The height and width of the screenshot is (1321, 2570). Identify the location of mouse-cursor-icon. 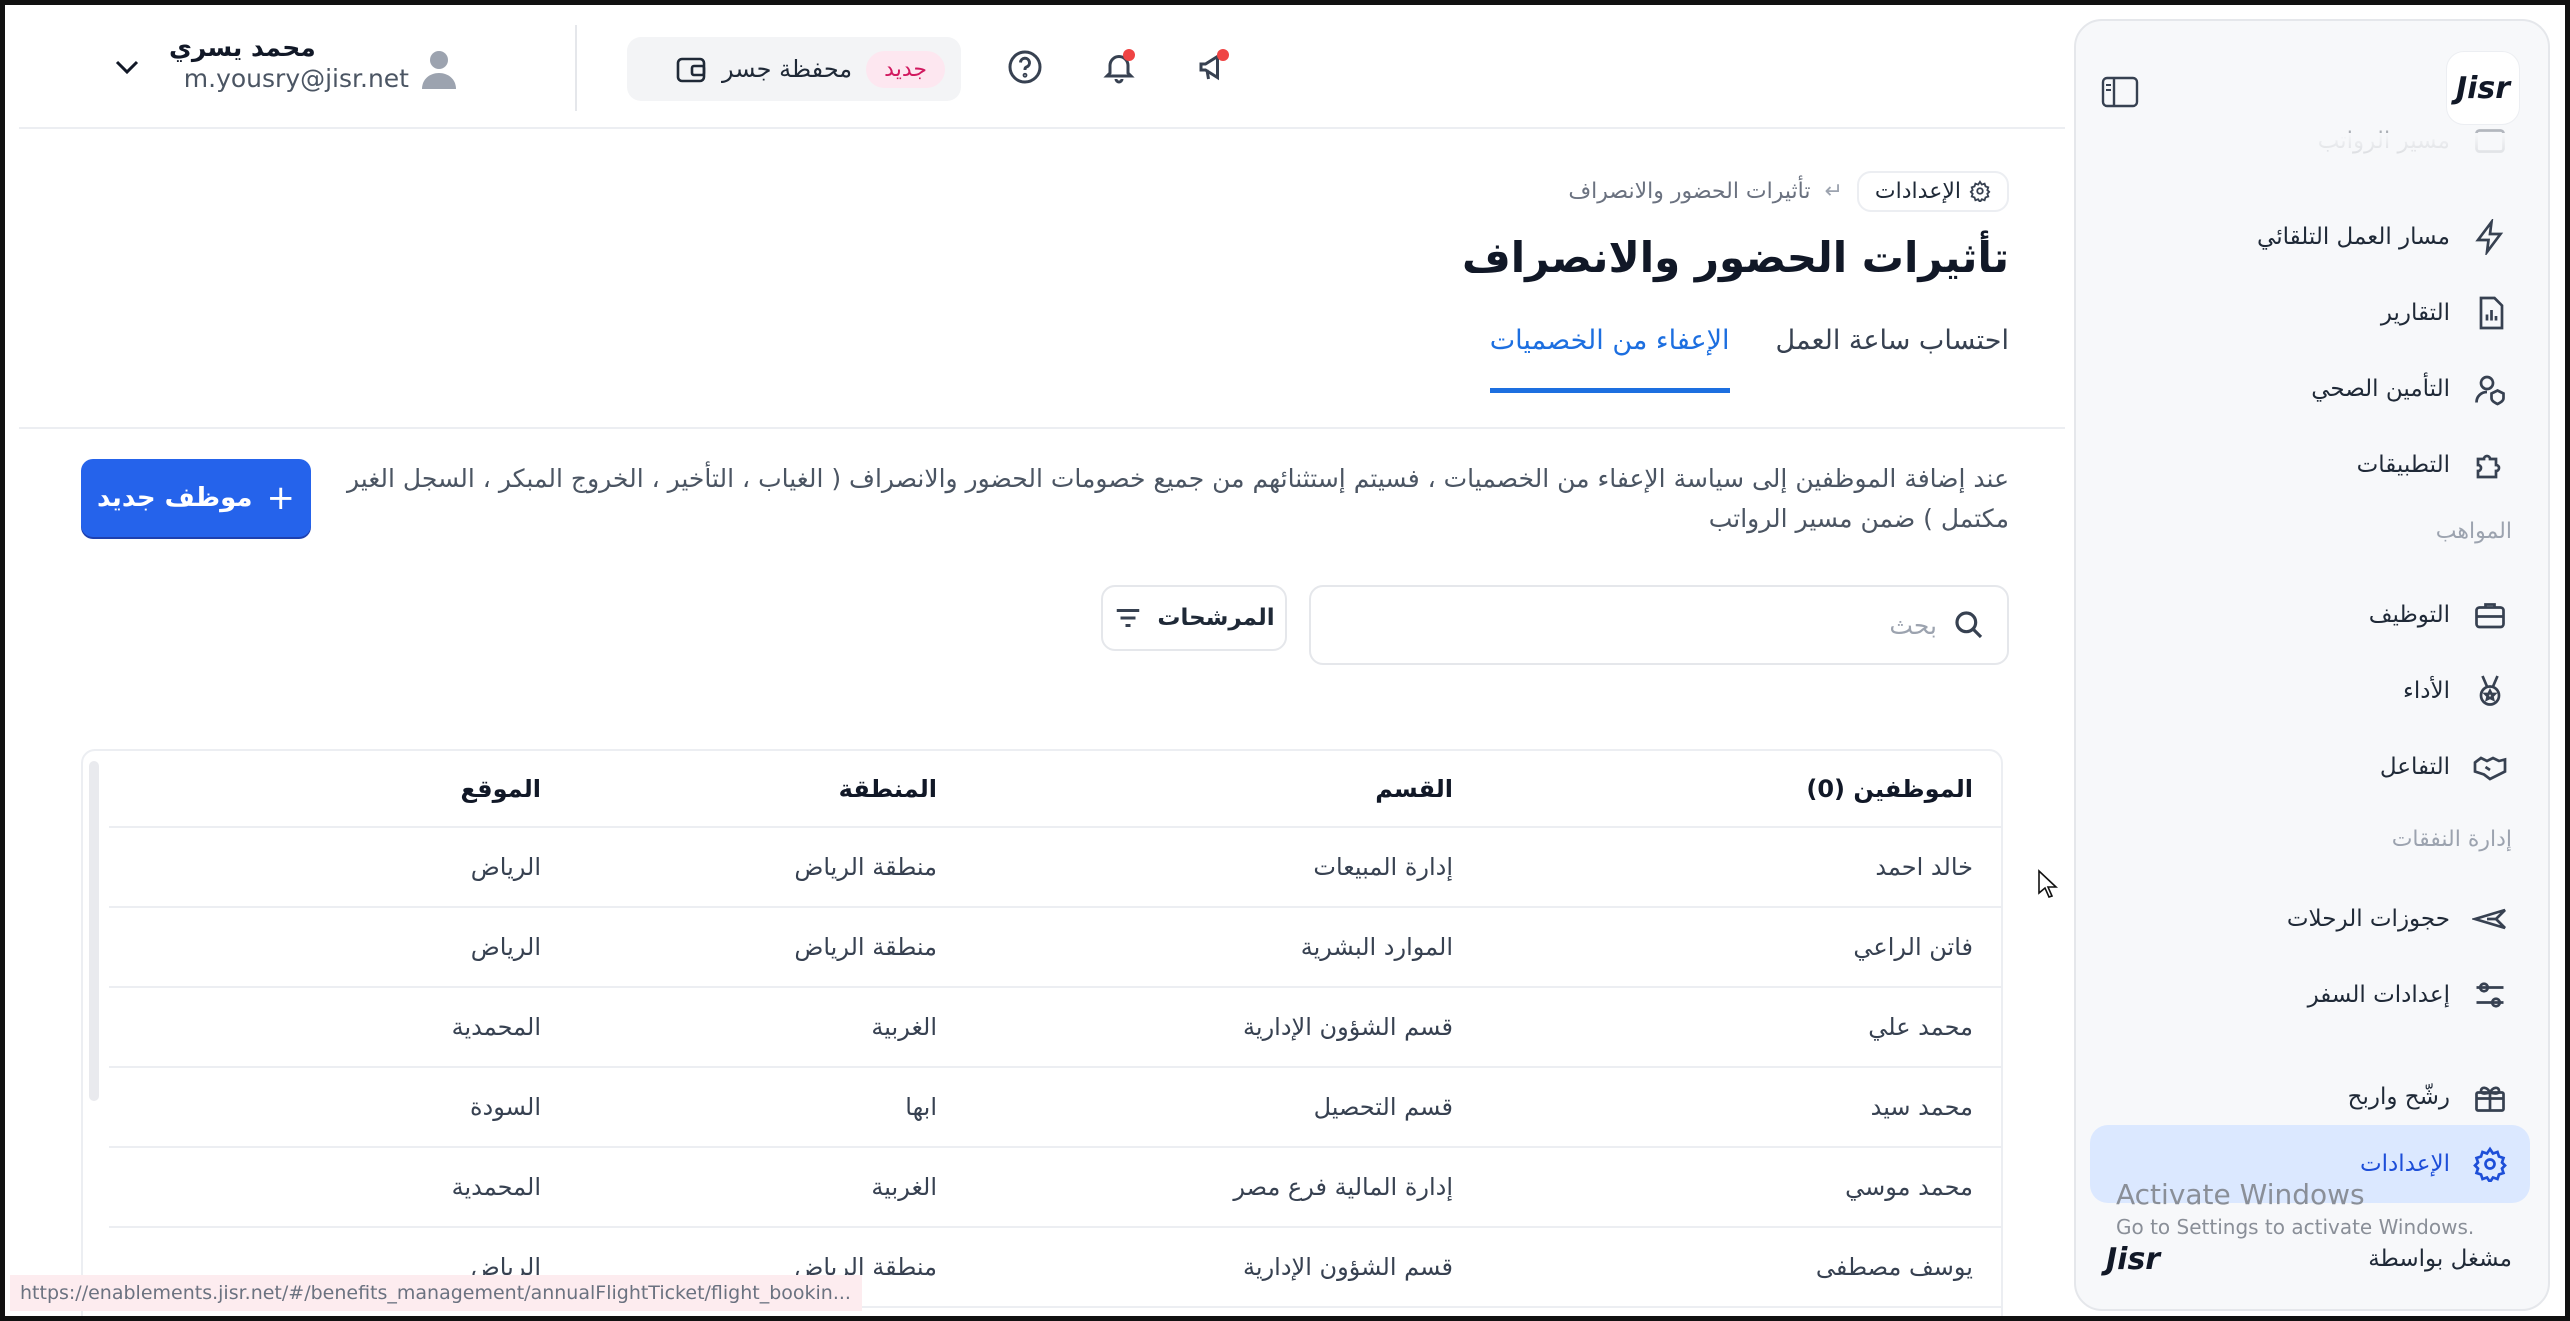
(2048, 884).